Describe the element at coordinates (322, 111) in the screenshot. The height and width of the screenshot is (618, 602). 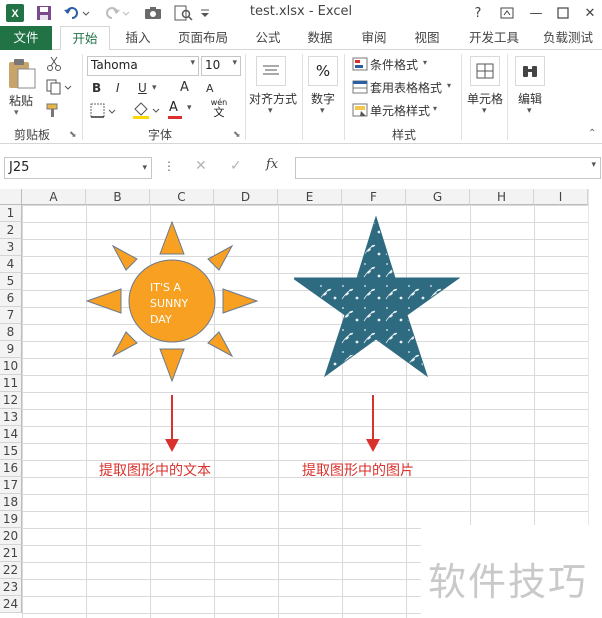
I see `number-dropdown-icon: ▾` at that location.